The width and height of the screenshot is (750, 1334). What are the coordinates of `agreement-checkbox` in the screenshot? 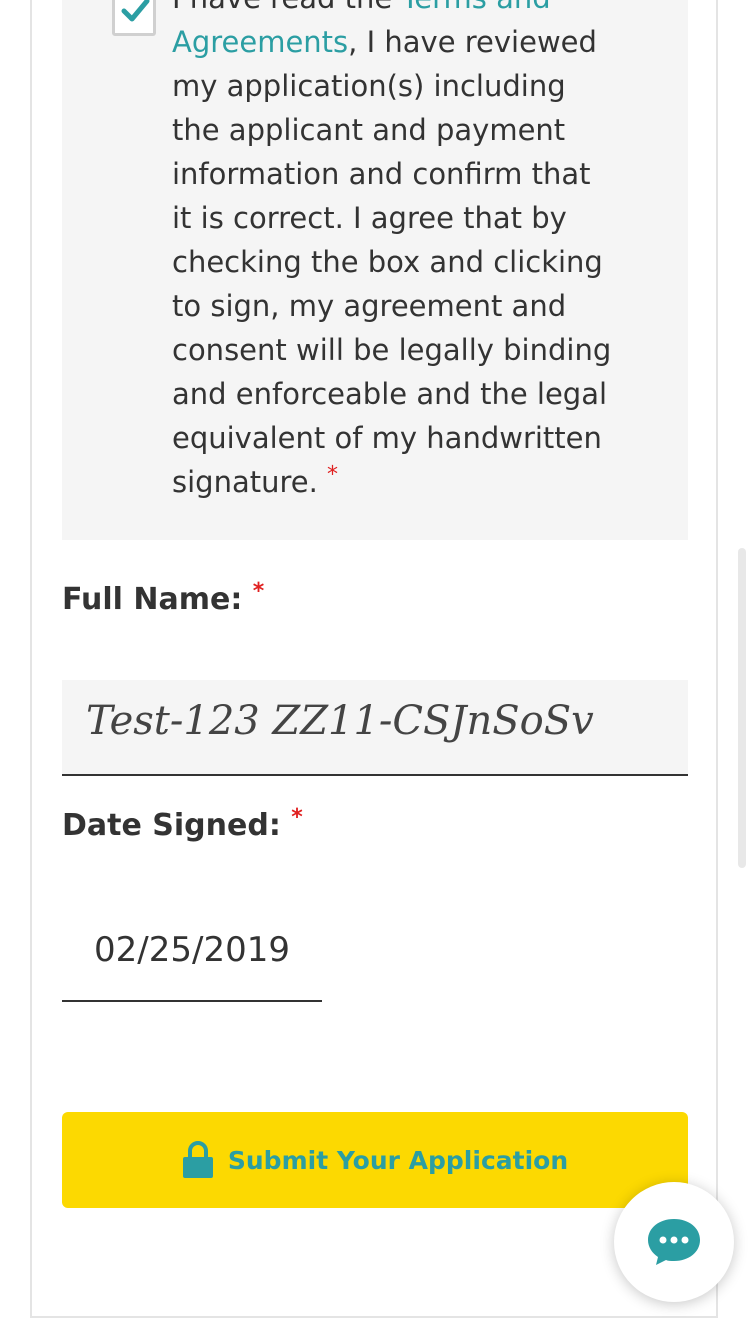 It's located at (134, 18).